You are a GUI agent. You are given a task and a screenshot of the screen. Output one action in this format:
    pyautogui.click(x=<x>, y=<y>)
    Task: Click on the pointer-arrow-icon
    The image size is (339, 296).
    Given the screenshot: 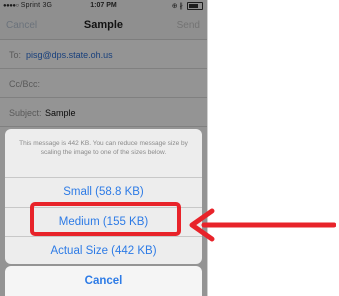 What is the action you would take?
    pyautogui.click(x=262, y=225)
    